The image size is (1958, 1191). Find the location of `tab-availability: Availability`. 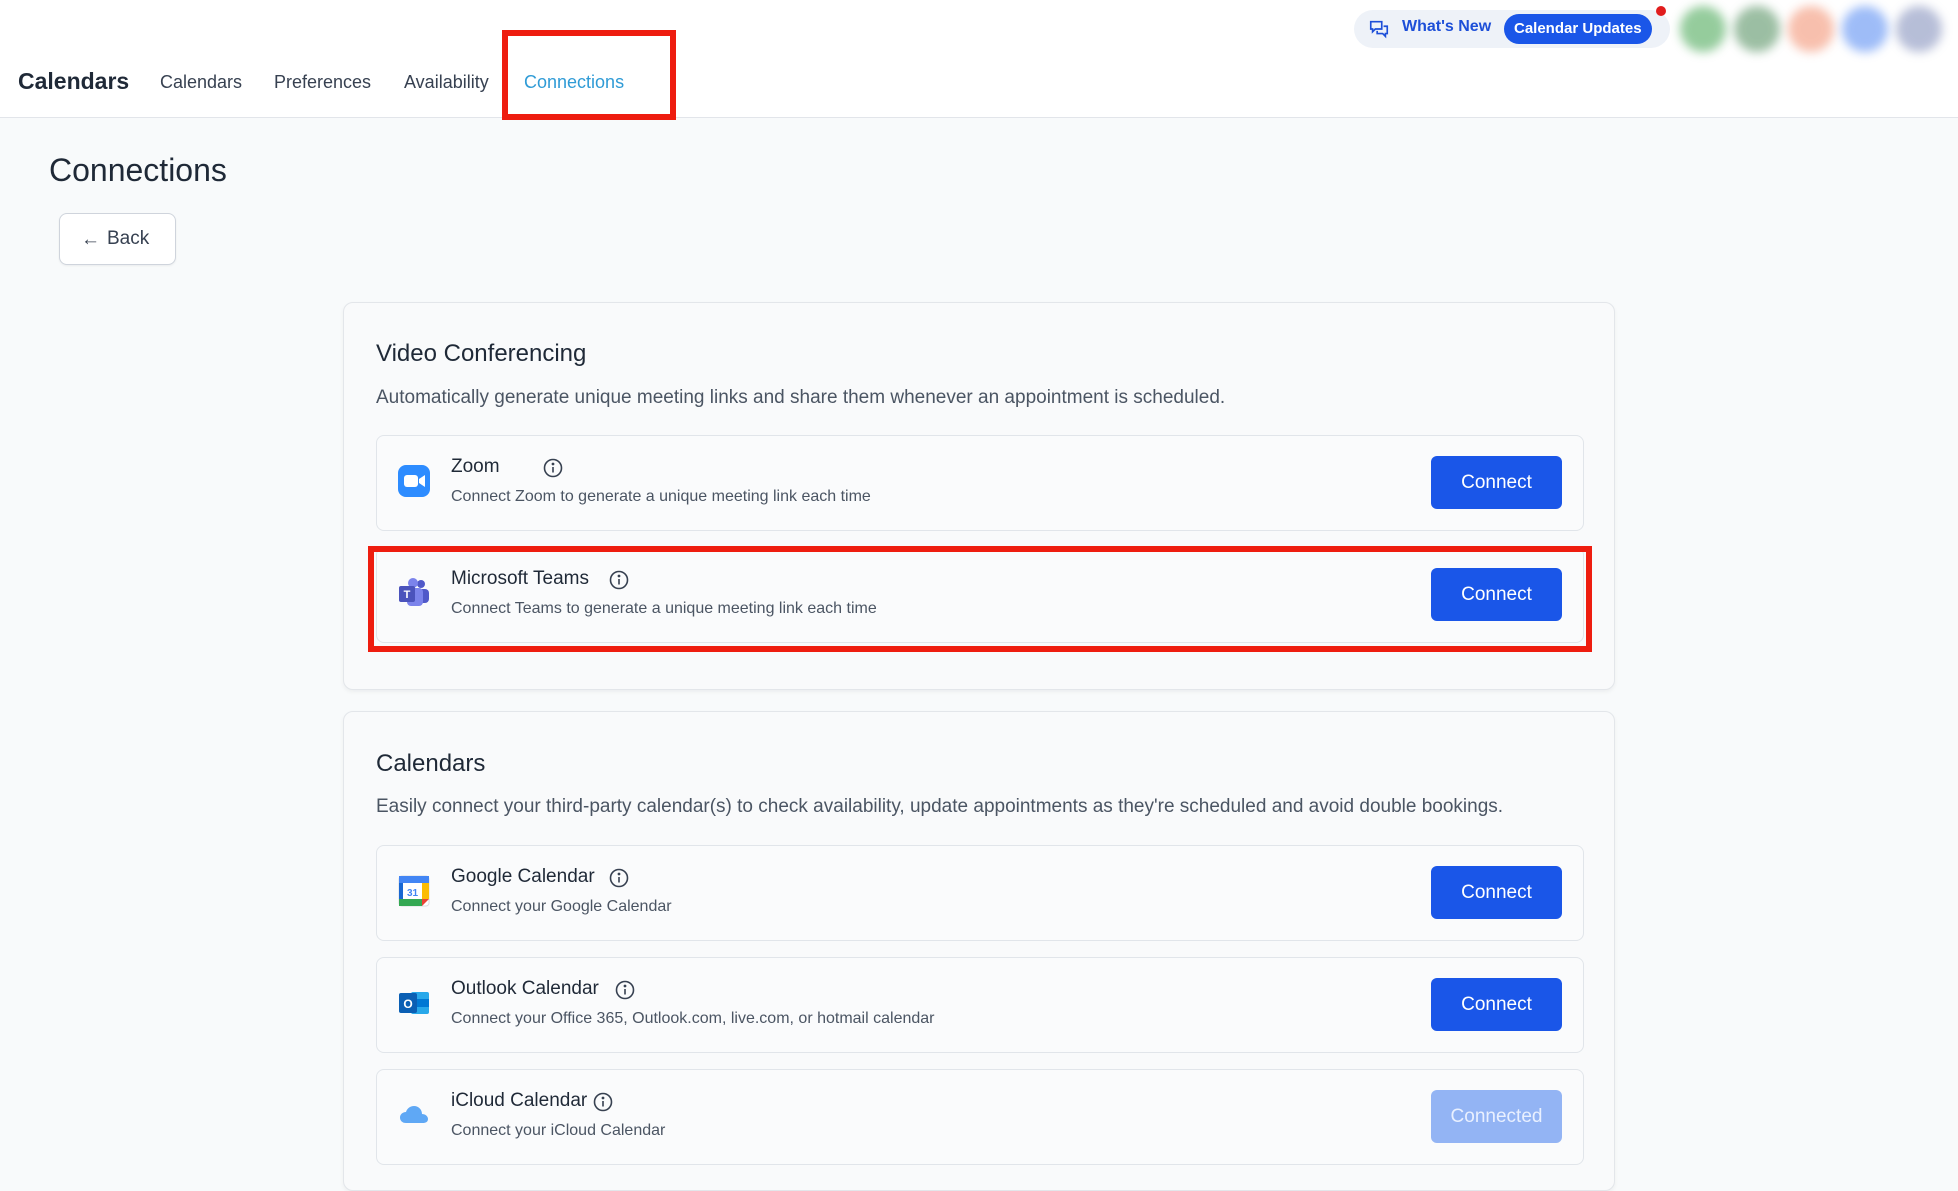

tab-availability: Availability is located at coordinates (446, 82).